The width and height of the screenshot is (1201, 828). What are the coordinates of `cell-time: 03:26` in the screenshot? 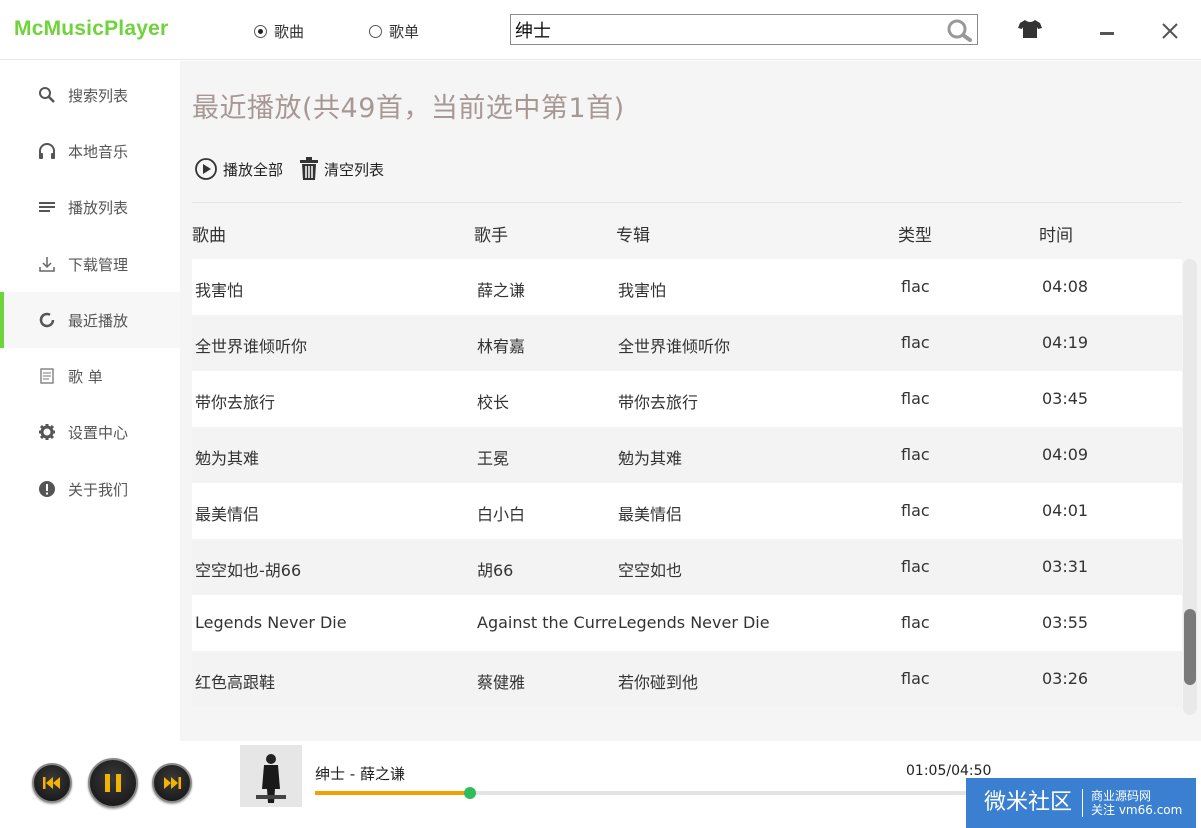 It's located at (1065, 678).